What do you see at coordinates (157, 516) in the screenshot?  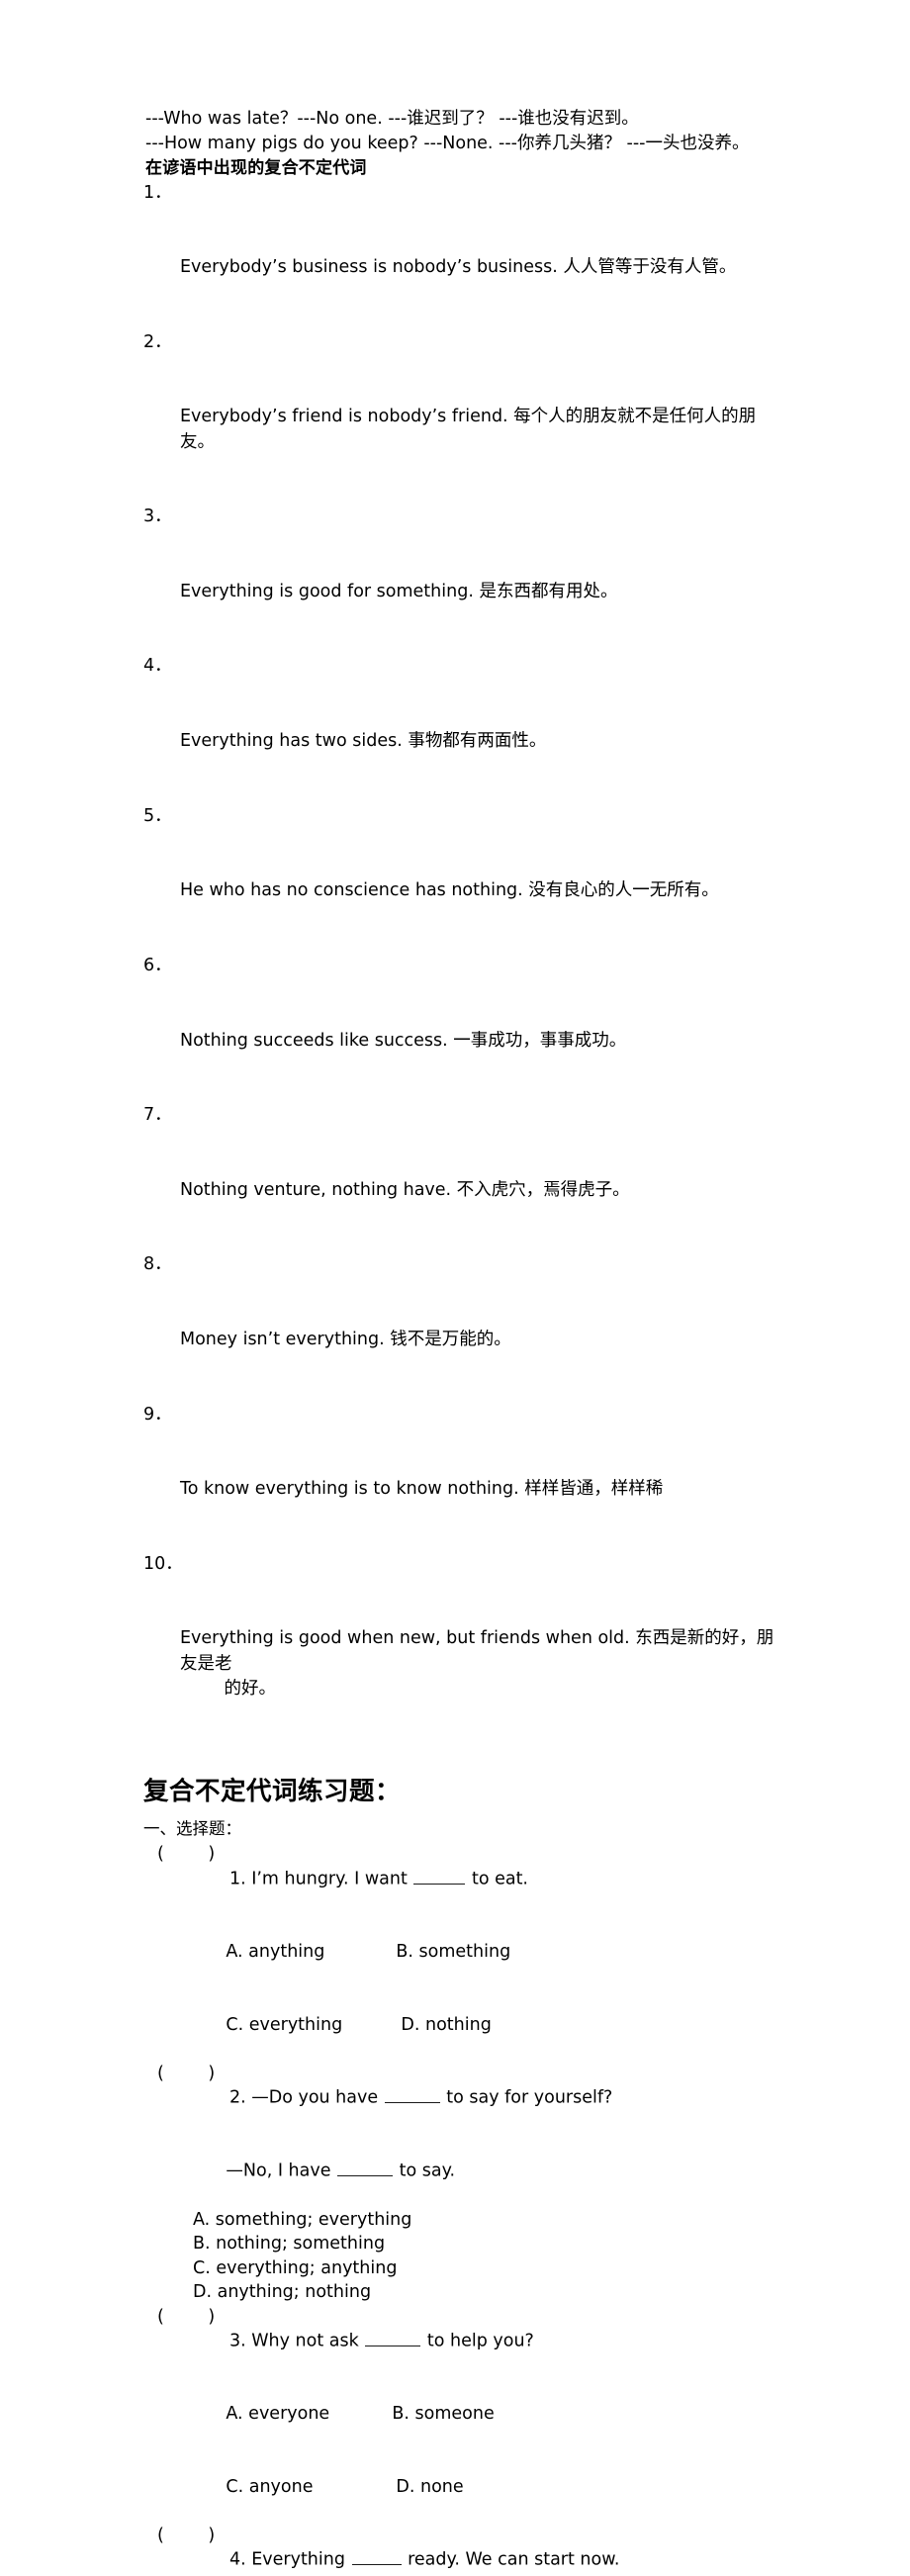 I see `item-number: 3．` at bounding box center [157, 516].